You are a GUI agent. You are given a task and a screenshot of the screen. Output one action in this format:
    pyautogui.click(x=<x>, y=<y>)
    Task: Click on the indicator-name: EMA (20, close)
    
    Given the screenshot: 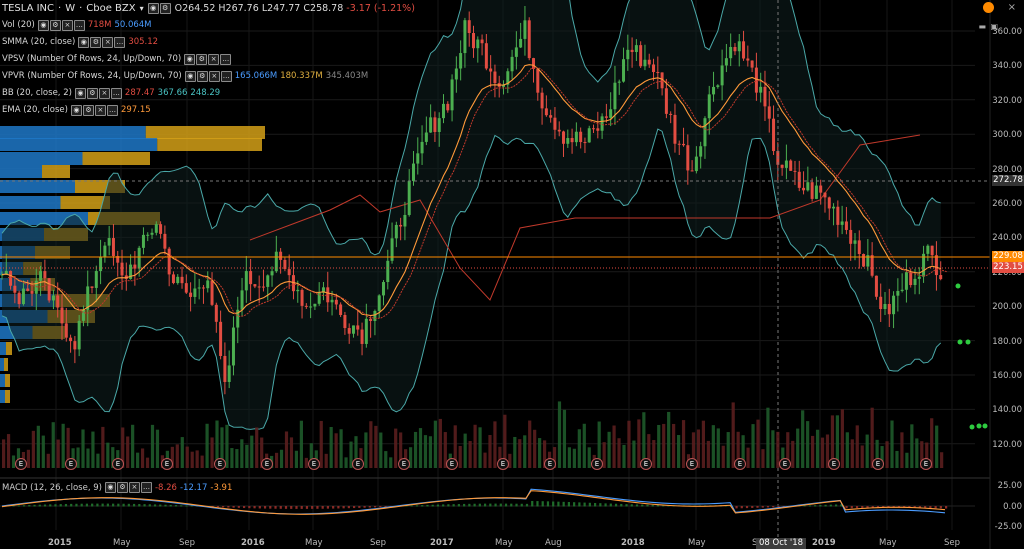 What is the action you would take?
    pyautogui.click(x=35, y=110)
    